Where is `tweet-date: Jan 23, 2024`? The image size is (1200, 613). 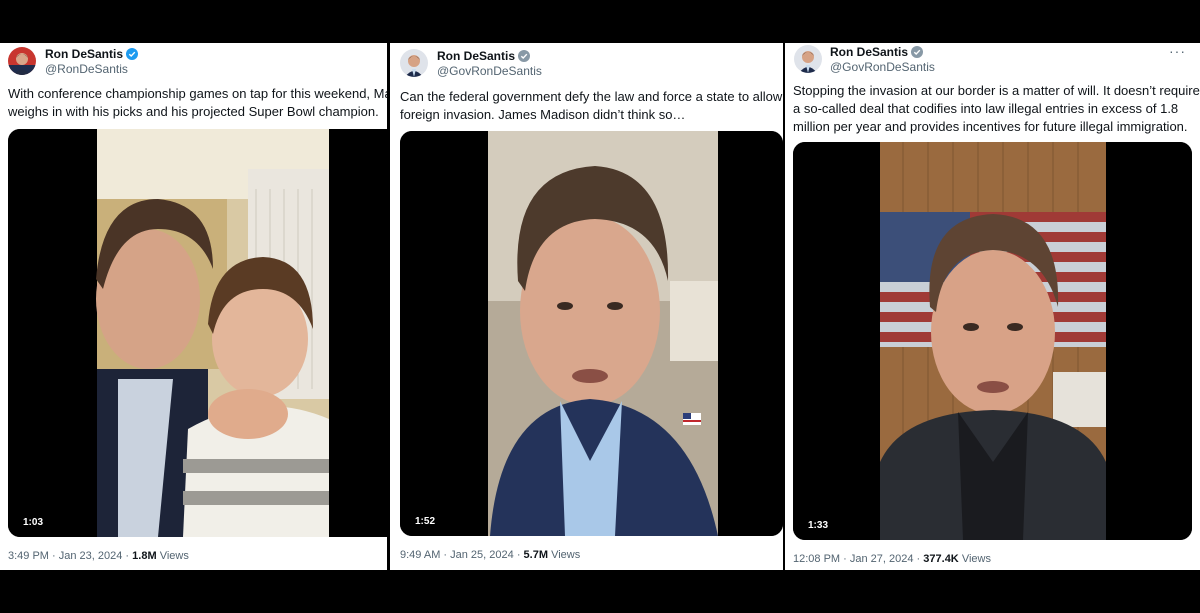
tweet-date: Jan 23, 2024 is located at coordinates (91, 556).